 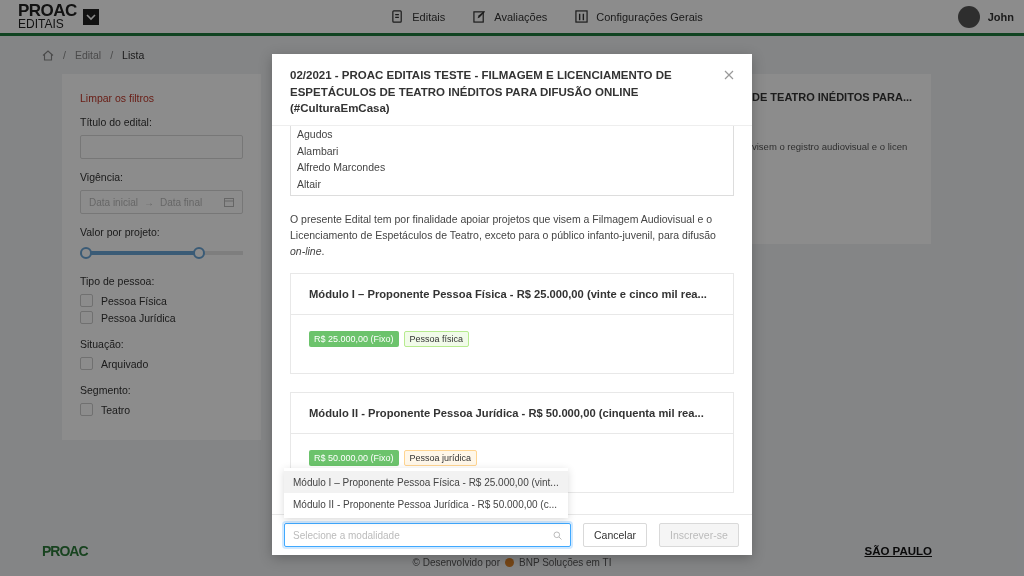 I want to click on clear-filters-link: Limpar os filtros, so click(x=161, y=98).